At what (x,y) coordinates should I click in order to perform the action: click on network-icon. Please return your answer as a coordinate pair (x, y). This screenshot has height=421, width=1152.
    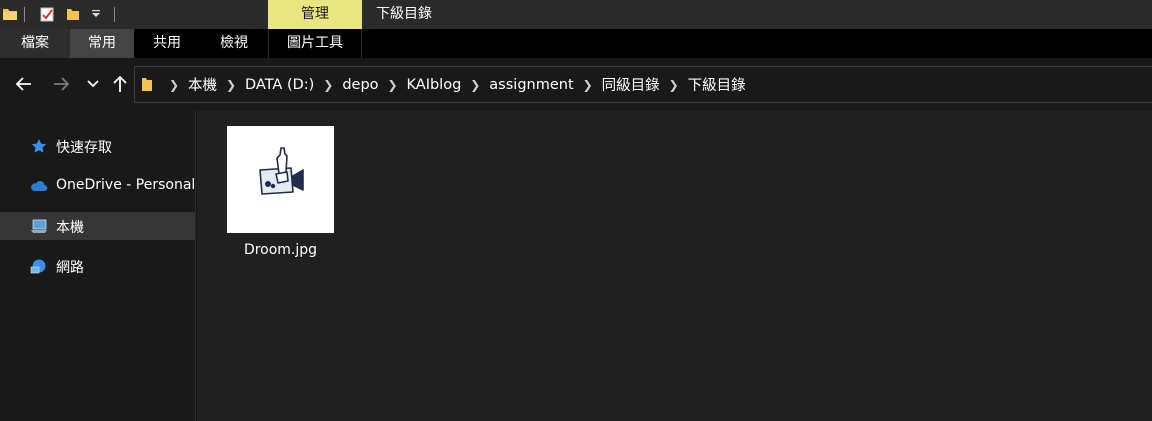
    Looking at the image, I should click on (38, 266).